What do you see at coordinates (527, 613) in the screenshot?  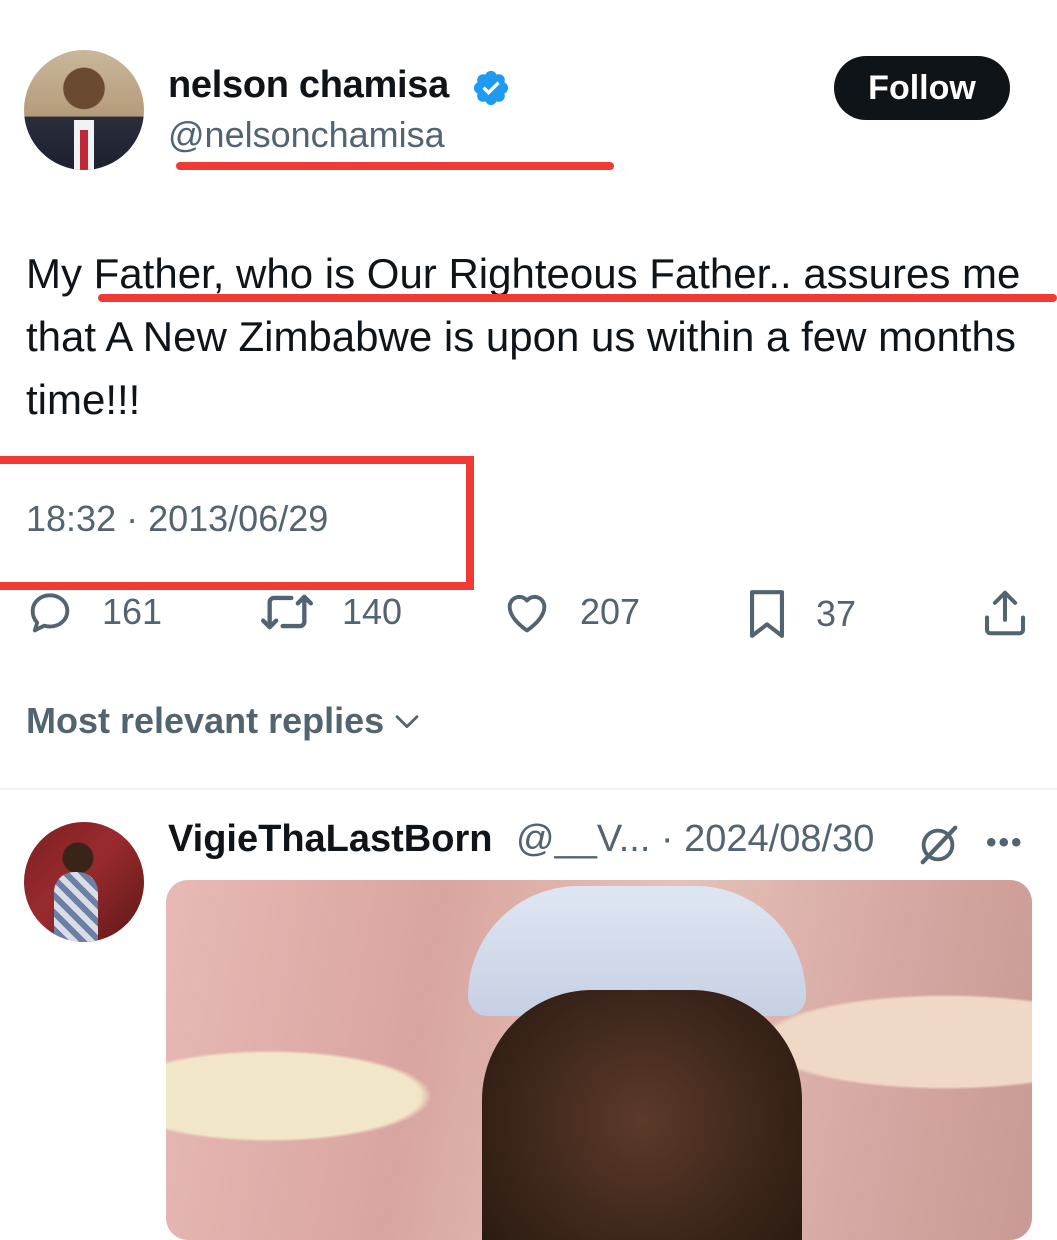 I see `heart-icon` at bounding box center [527, 613].